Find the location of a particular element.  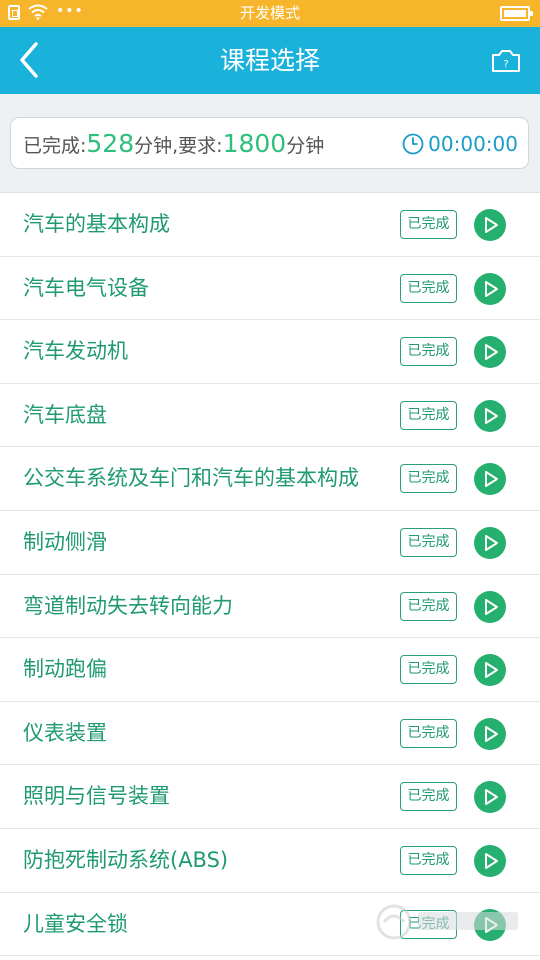

timer: 00:00:00 is located at coordinates (460, 144).